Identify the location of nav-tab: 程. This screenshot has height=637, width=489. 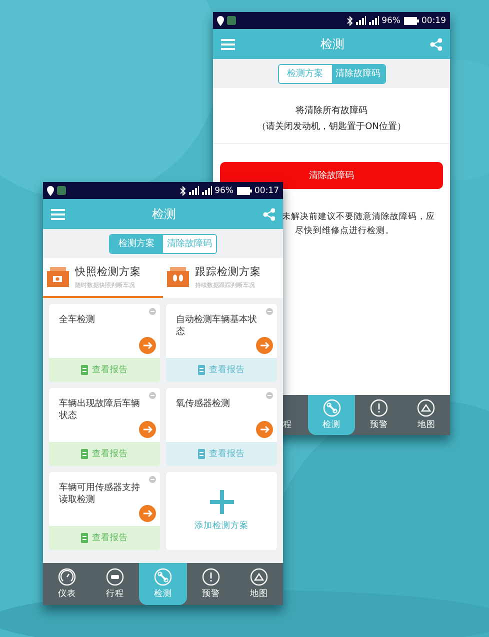
(295, 415).